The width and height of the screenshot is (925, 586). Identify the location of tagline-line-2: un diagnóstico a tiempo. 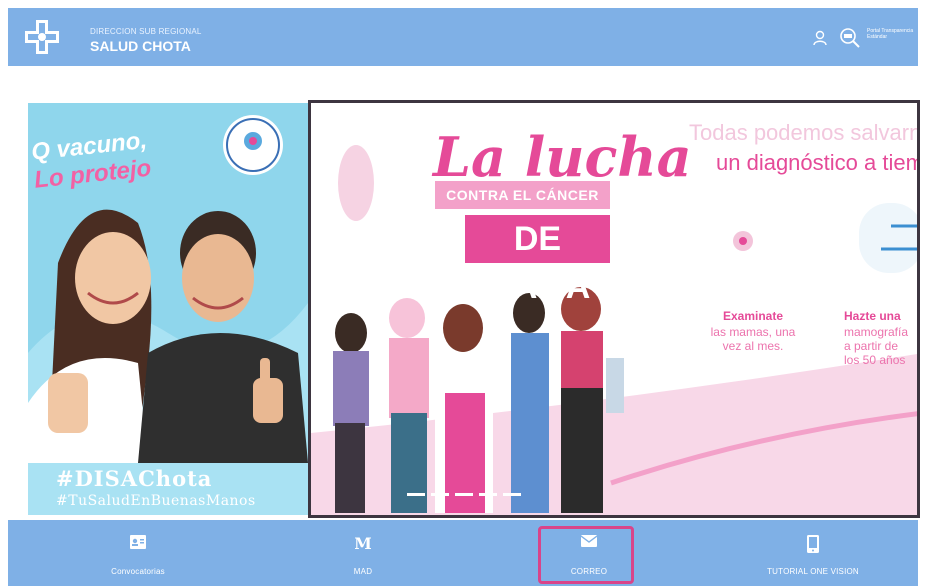
(816, 162).